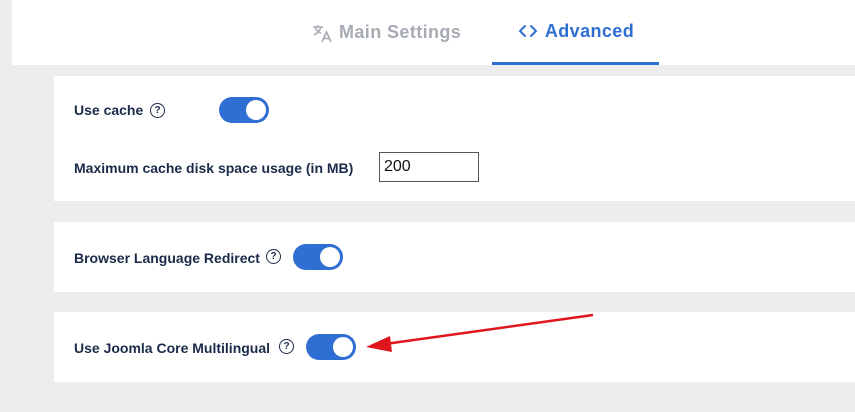 The height and width of the screenshot is (412, 855). What do you see at coordinates (167, 258) in the screenshot?
I see `browser-redirect-label: Browser Language Redirect` at bounding box center [167, 258].